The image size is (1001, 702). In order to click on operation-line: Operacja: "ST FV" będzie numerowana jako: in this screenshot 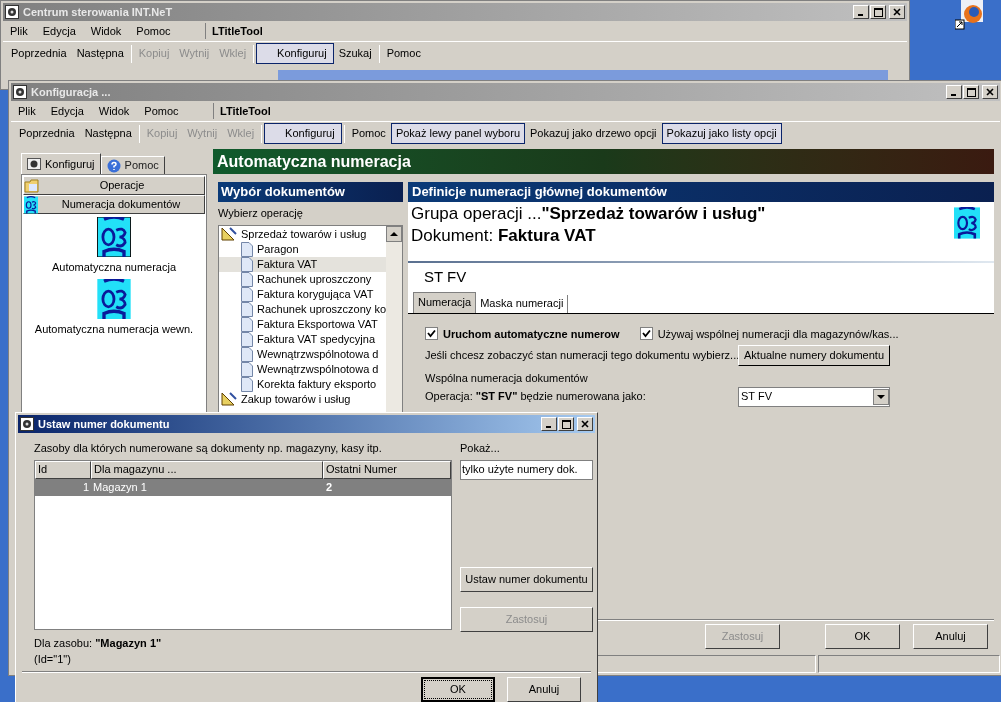, I will do `click(536, 397)`.